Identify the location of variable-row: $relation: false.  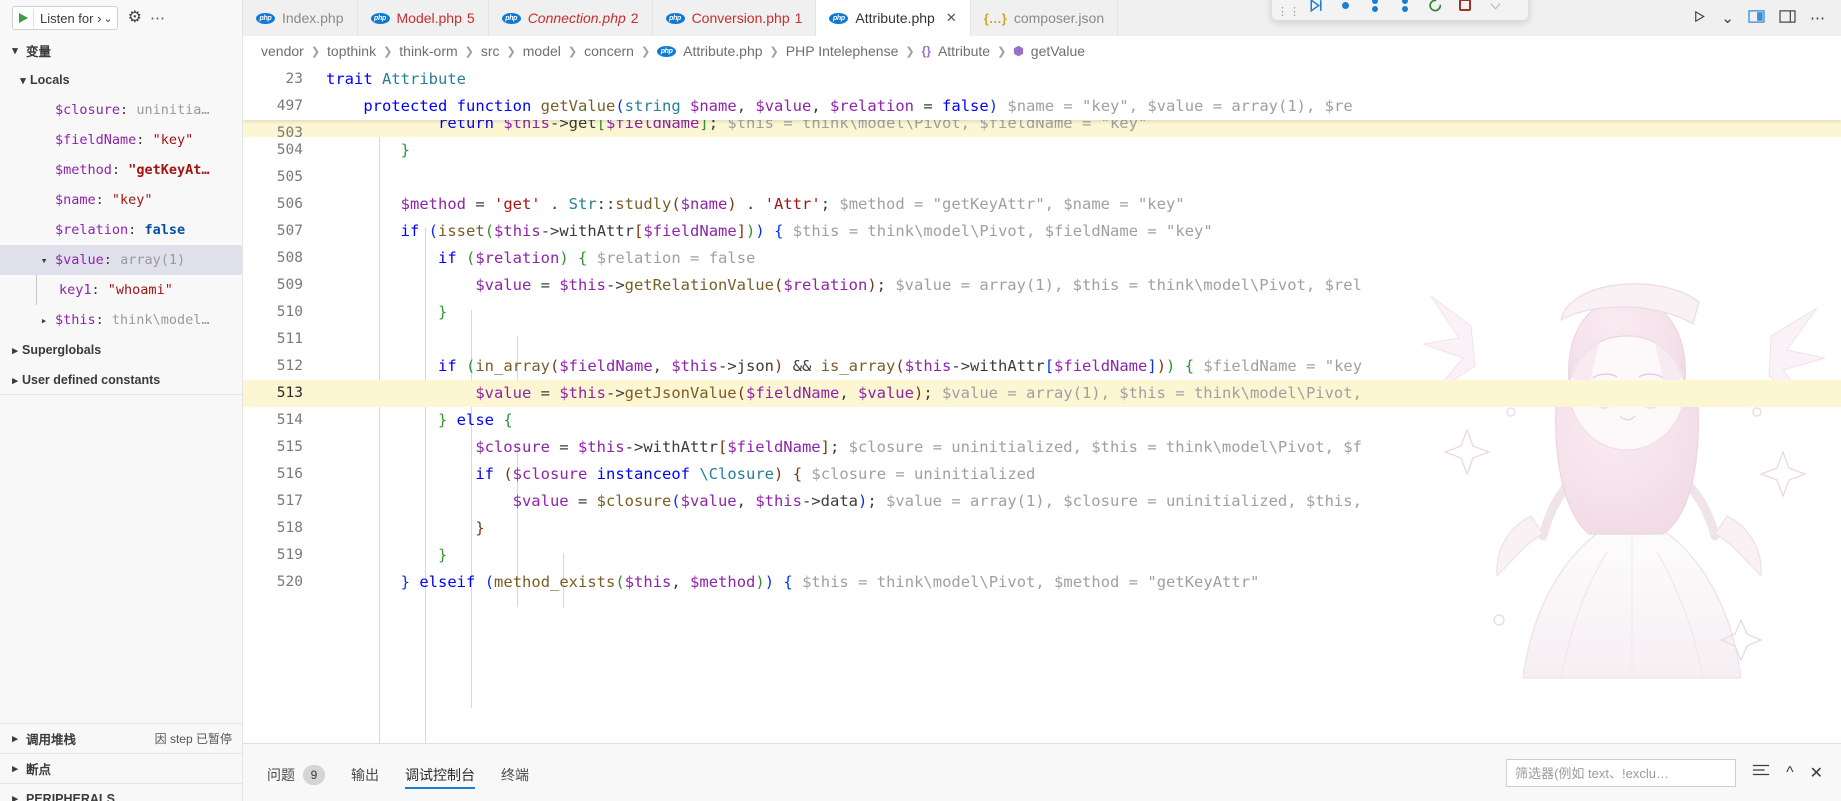
(121, 230).